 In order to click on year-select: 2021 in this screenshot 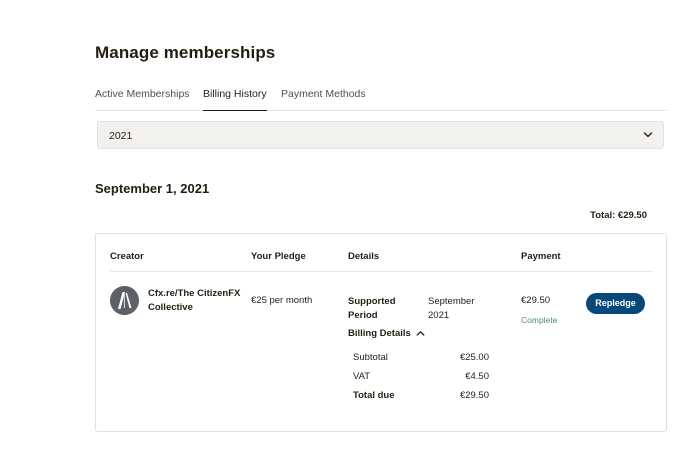, I will do `click(380, 135)`.